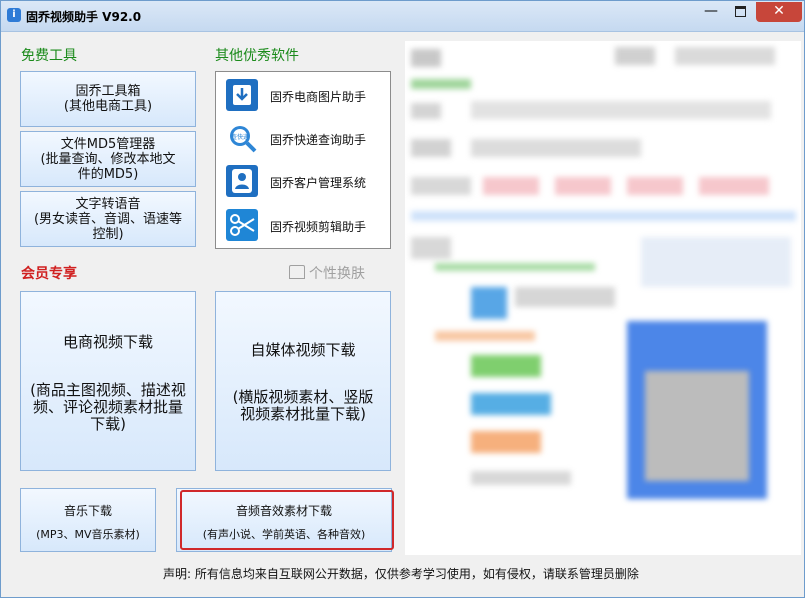 This screenshot has width=805, height=598. What do you see at coordinates (108, 91) in the screenshot?
I see `toolbox-title: 固乔工具箱` at bounding box center [108, 91].